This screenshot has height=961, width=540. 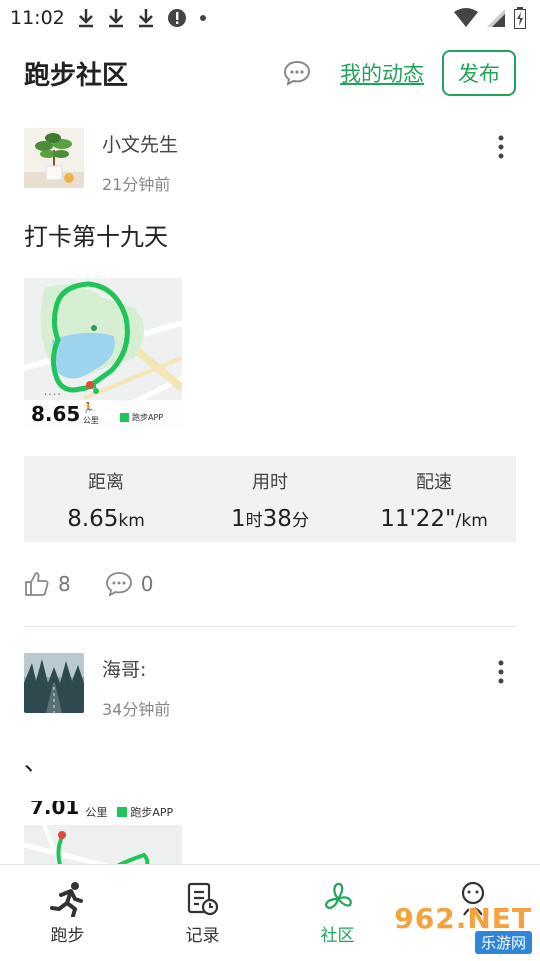 I want to click on nav-record: 记录, so click(x=202, y=913).